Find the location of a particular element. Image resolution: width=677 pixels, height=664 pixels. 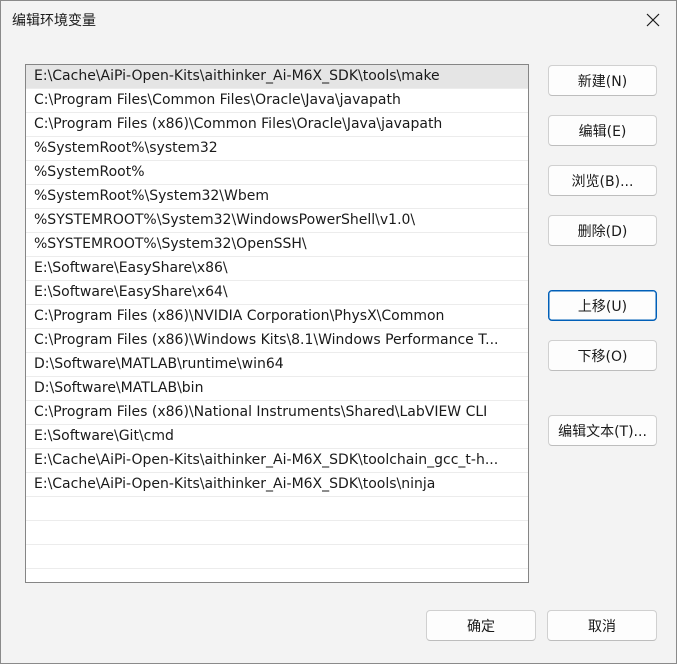

ok-button: 确定 is located at coordinates (481, 625).